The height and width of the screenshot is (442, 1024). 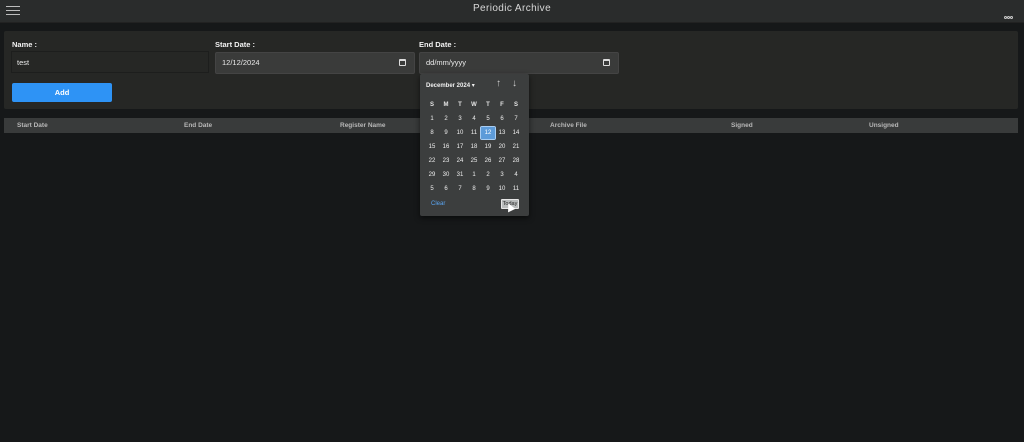 I want to click on calendar-day: 20, so click(x=502, y=147).